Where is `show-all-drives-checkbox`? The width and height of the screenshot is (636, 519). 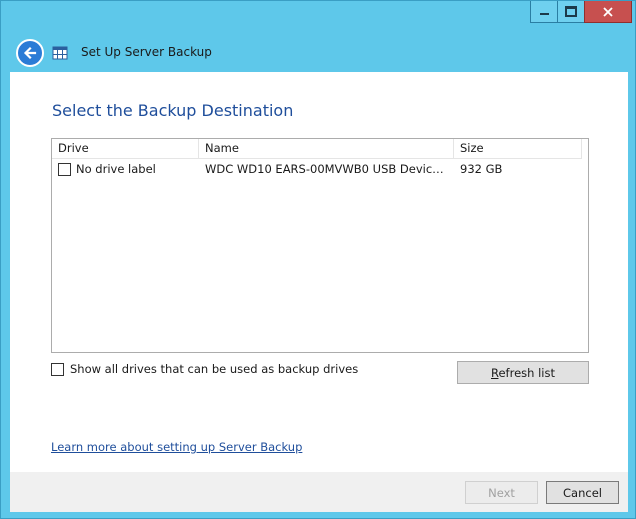 show-all-drives-checkbox is located at coordinates (57, 369).